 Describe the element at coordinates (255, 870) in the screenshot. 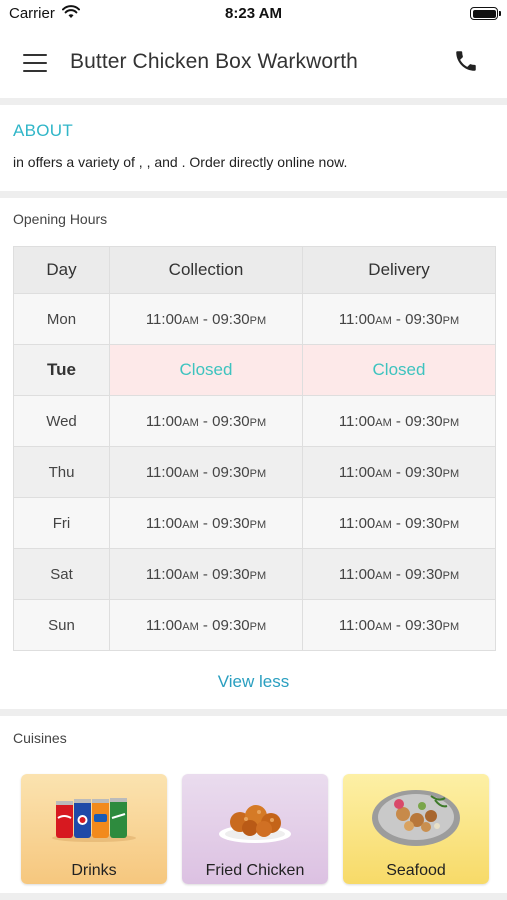

I see `cuisine-label: Fried Chicken` at that location.